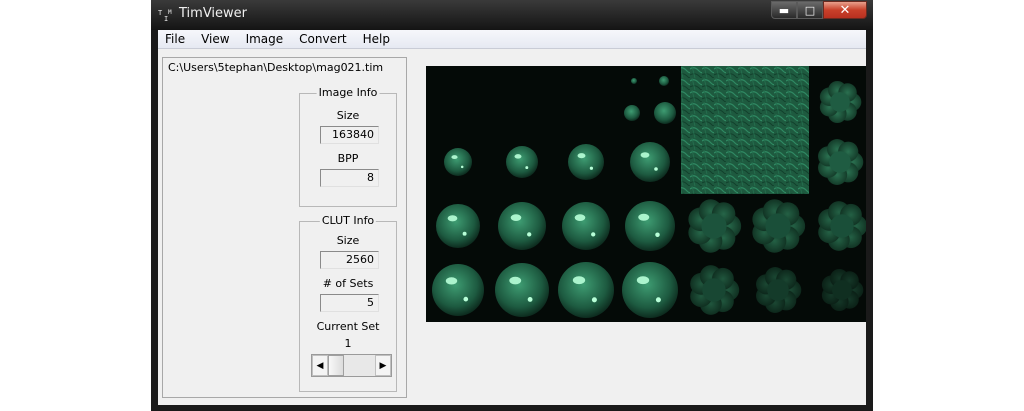 This screenshot has height=411, width=1024. I want to click on window-title: TimViewer, so click(213, 13).